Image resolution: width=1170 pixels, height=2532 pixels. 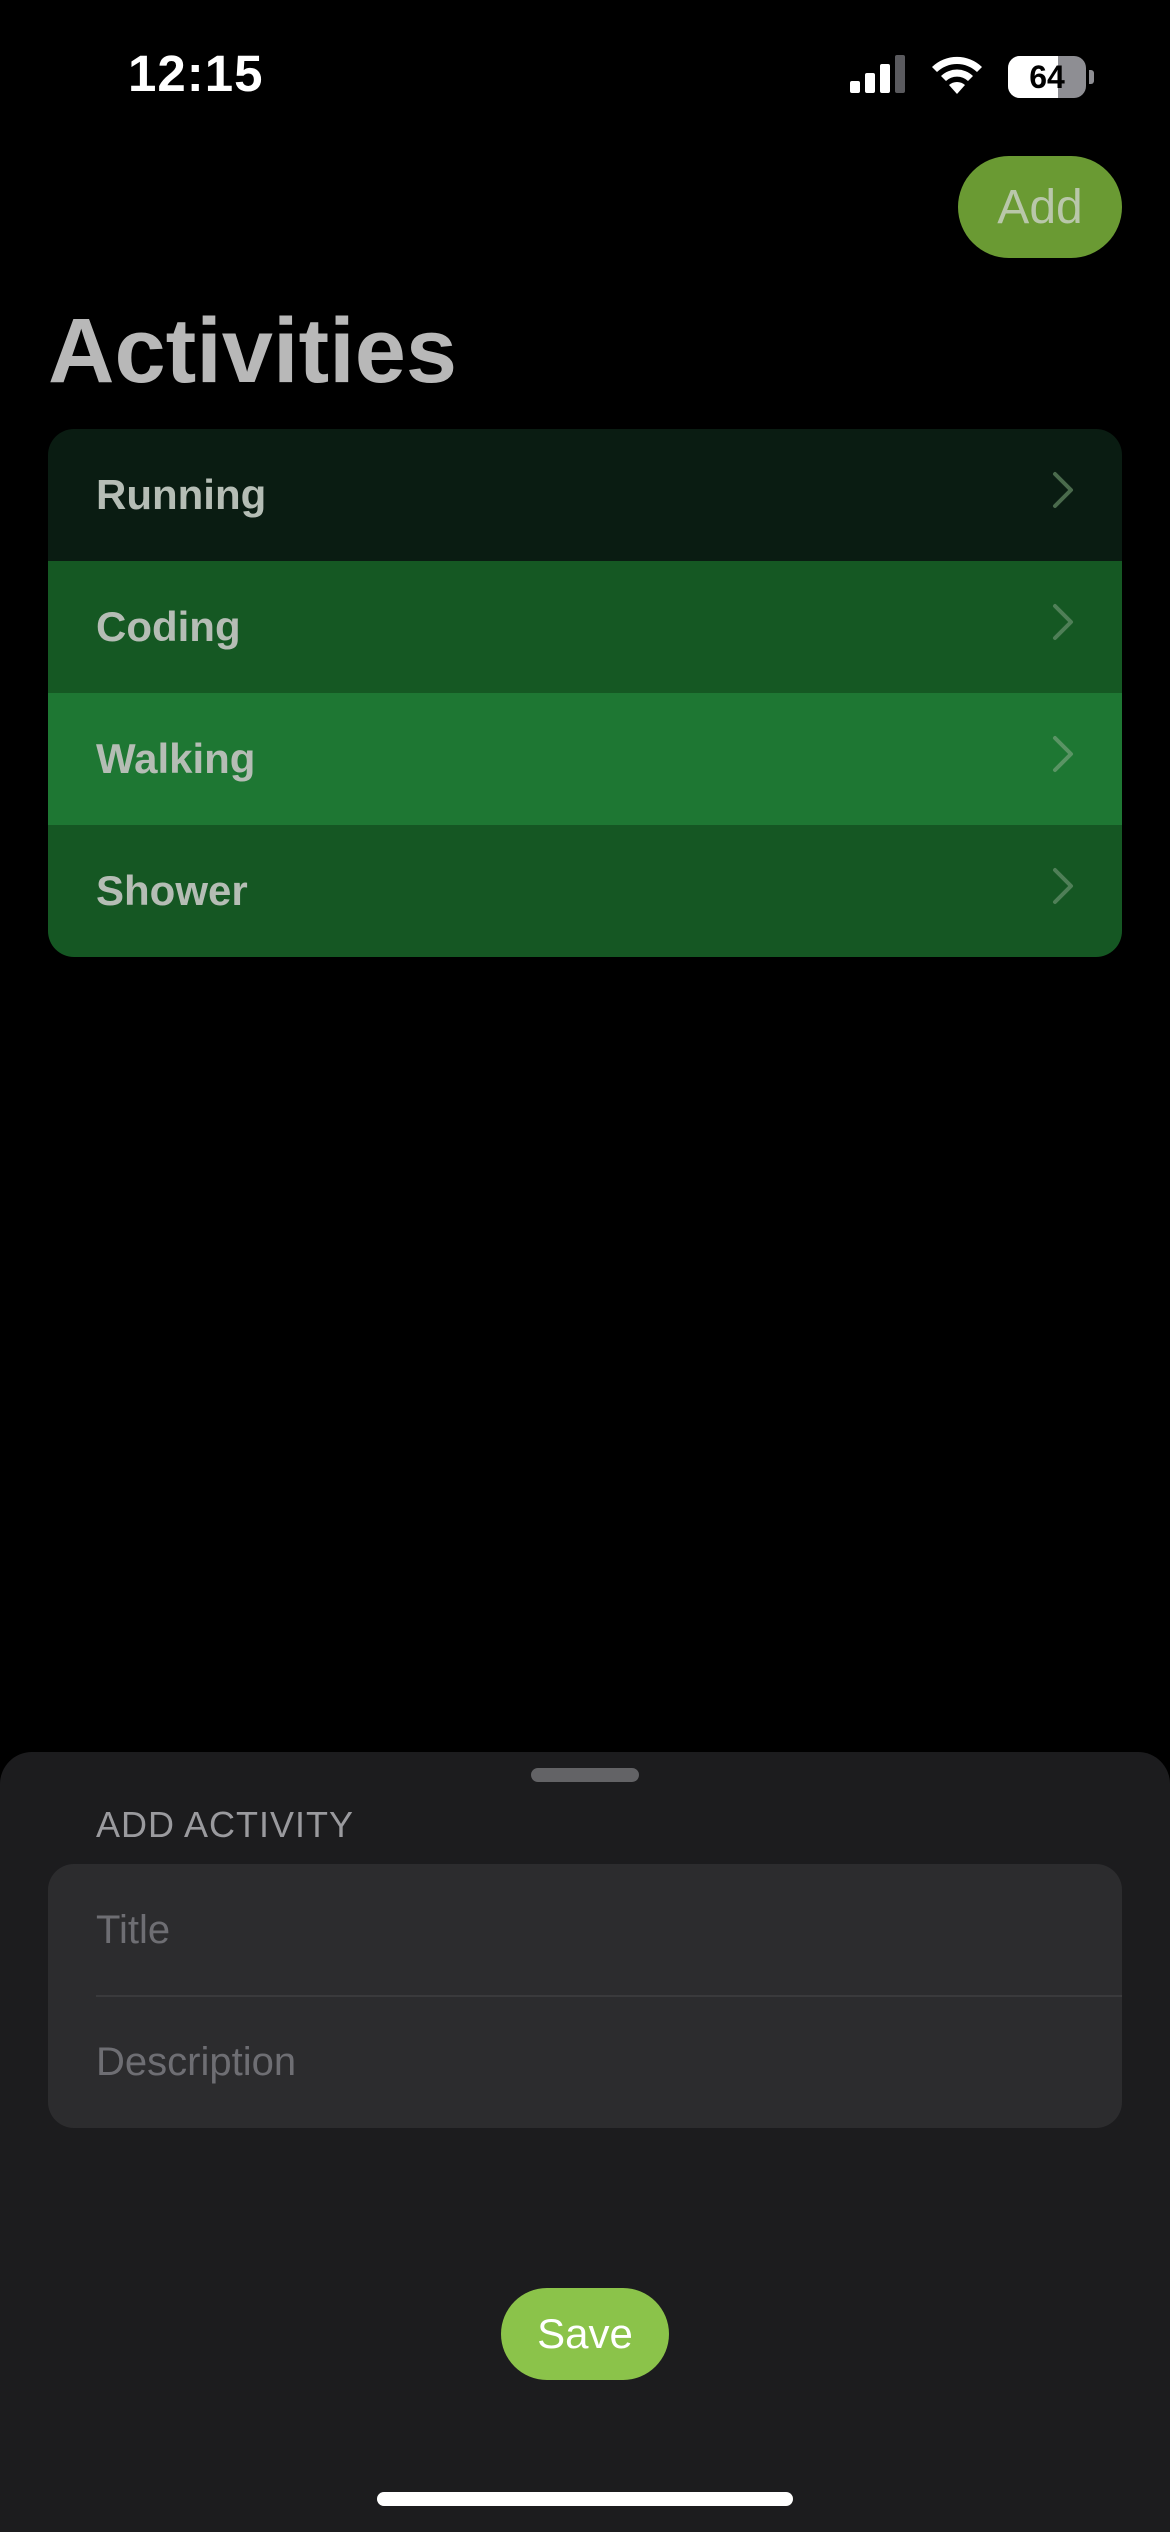 I want to click on list-item-shower: Shower, so click(x=585, y=891).